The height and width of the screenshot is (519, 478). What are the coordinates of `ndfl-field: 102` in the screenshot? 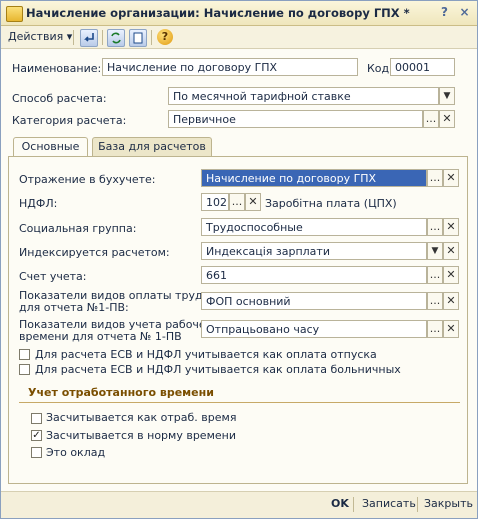 It's located at (215, 202).